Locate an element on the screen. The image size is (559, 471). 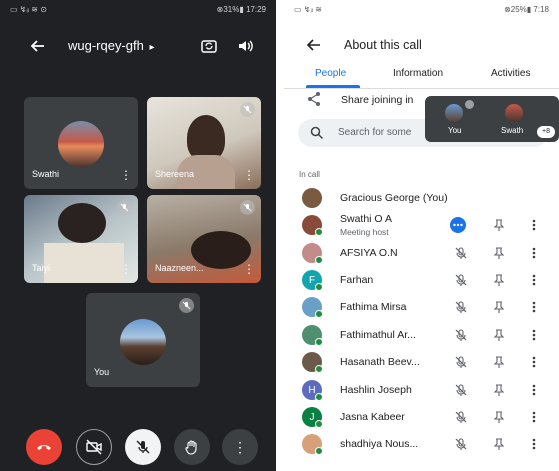
participant-tile: Shereena ⋮ is located at coordinates (204, 143).